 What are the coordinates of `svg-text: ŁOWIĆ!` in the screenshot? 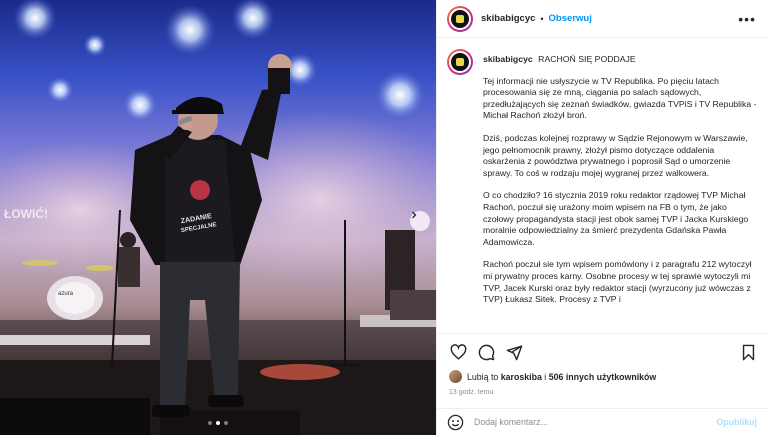 It's located at (26, 213).